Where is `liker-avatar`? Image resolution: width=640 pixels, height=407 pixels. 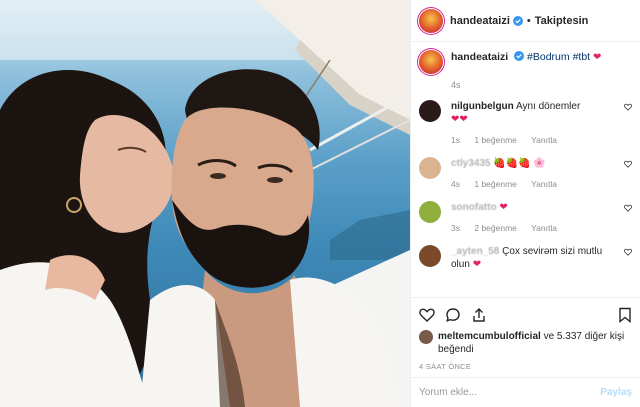
liker-avatar is located at coordinates (426, 337).